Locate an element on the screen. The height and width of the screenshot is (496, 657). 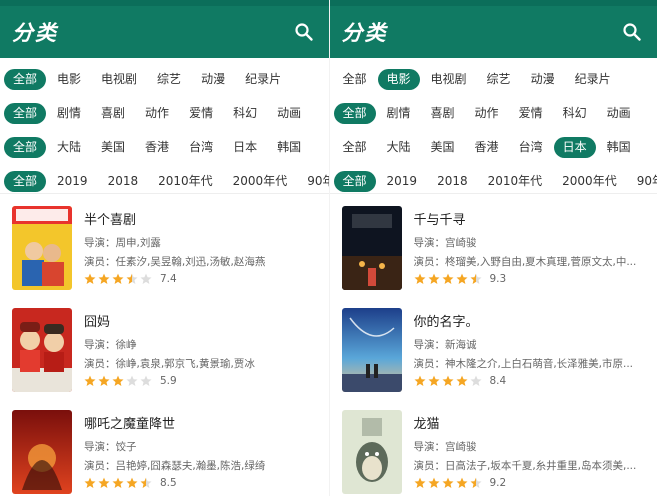
movie-list-item: 哪吒之魔童降世导演：饺子演员：吕艳婷,囧森瑟夫,瀚墨,陈浩,绿绮 8.5 is located at coordinates (164, 451).